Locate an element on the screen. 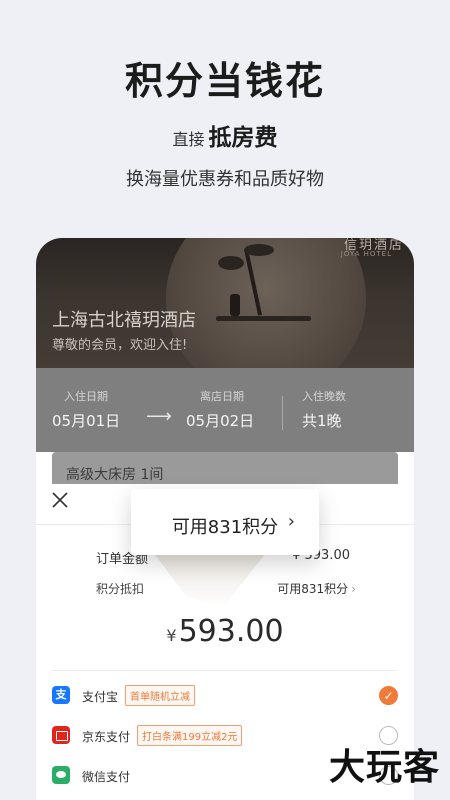 This screenshot has width=450, height=800. nights-label: 入住晚数 is located at coordinates (324, 396).